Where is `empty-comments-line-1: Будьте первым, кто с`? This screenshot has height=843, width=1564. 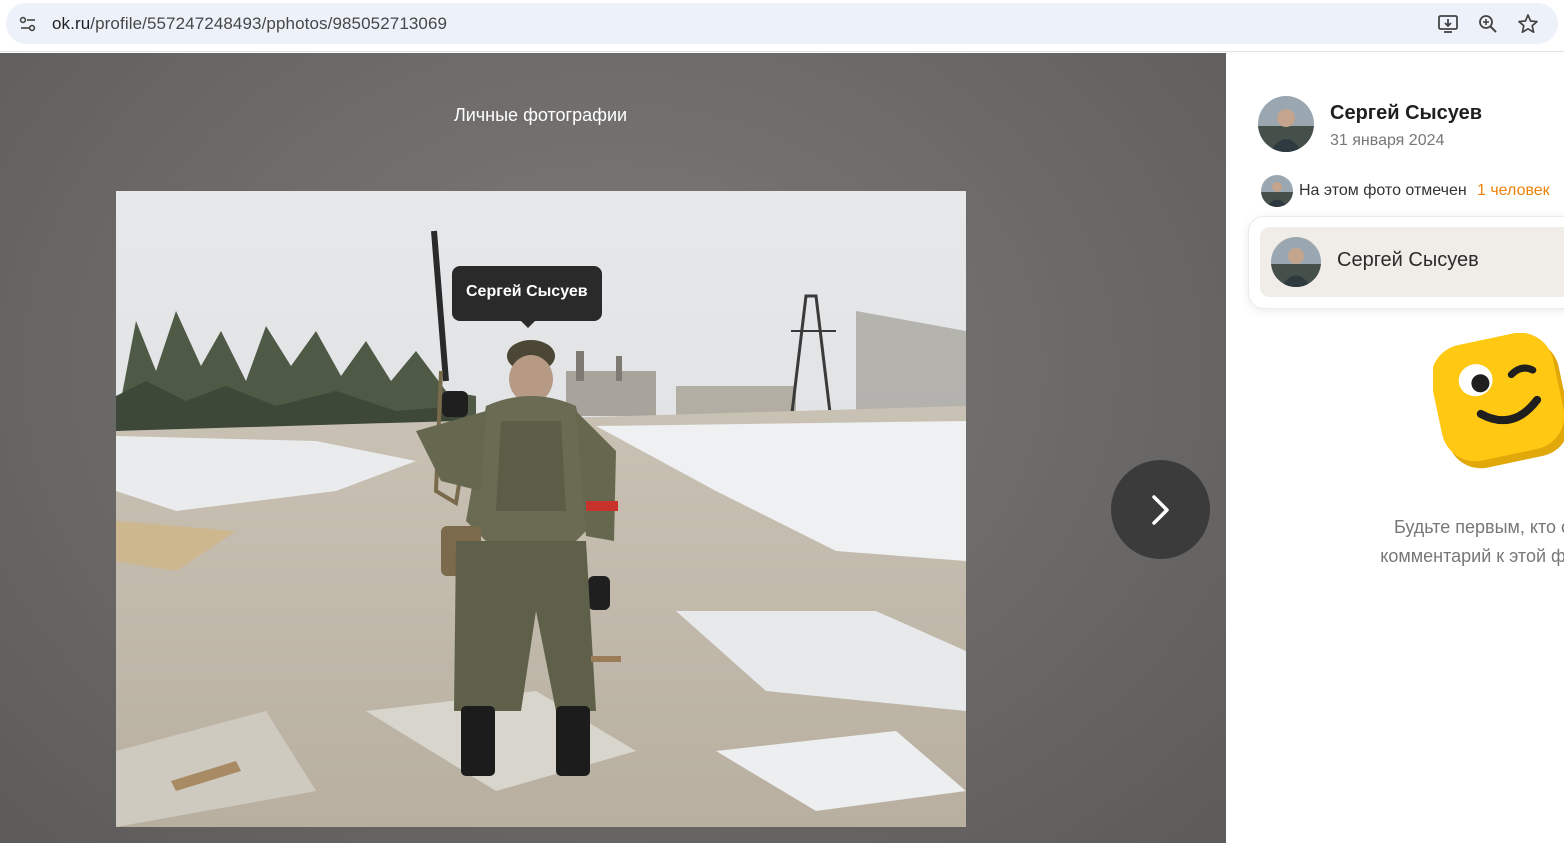 empty-comments-line-1: Будьте первым, кто с is located at coordinates (1478, 527).